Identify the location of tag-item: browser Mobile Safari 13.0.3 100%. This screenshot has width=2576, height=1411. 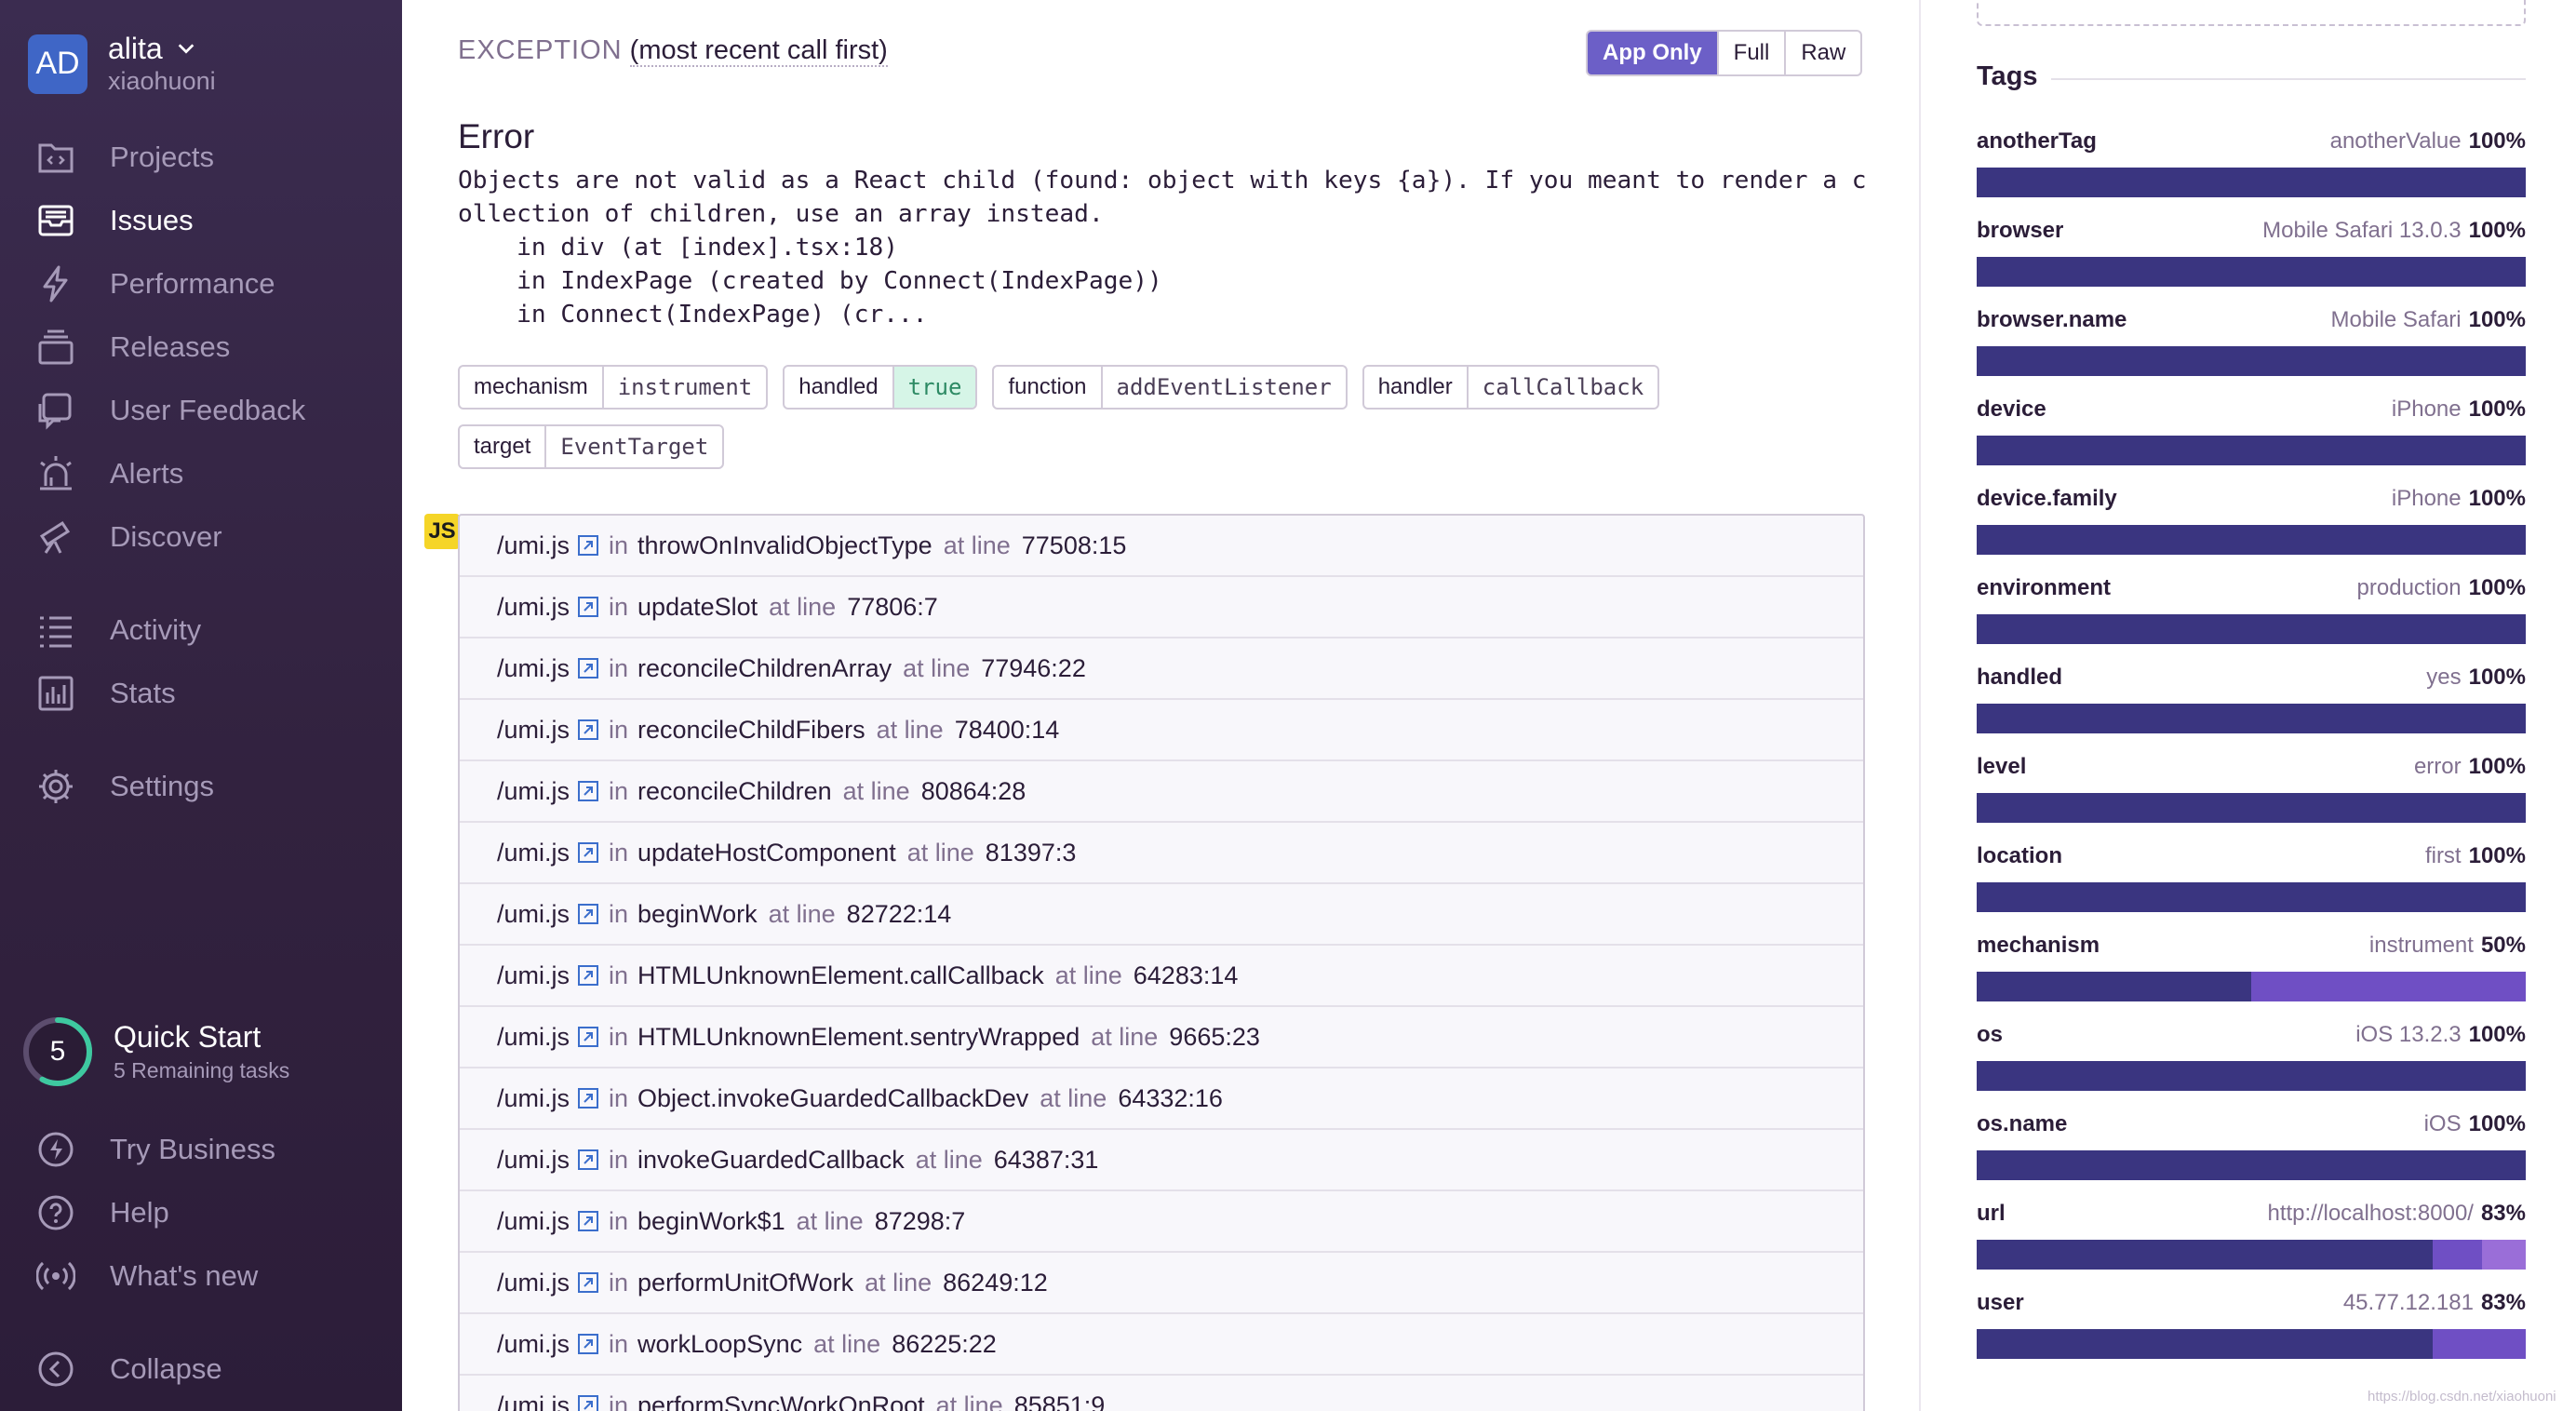
(2251, 253).